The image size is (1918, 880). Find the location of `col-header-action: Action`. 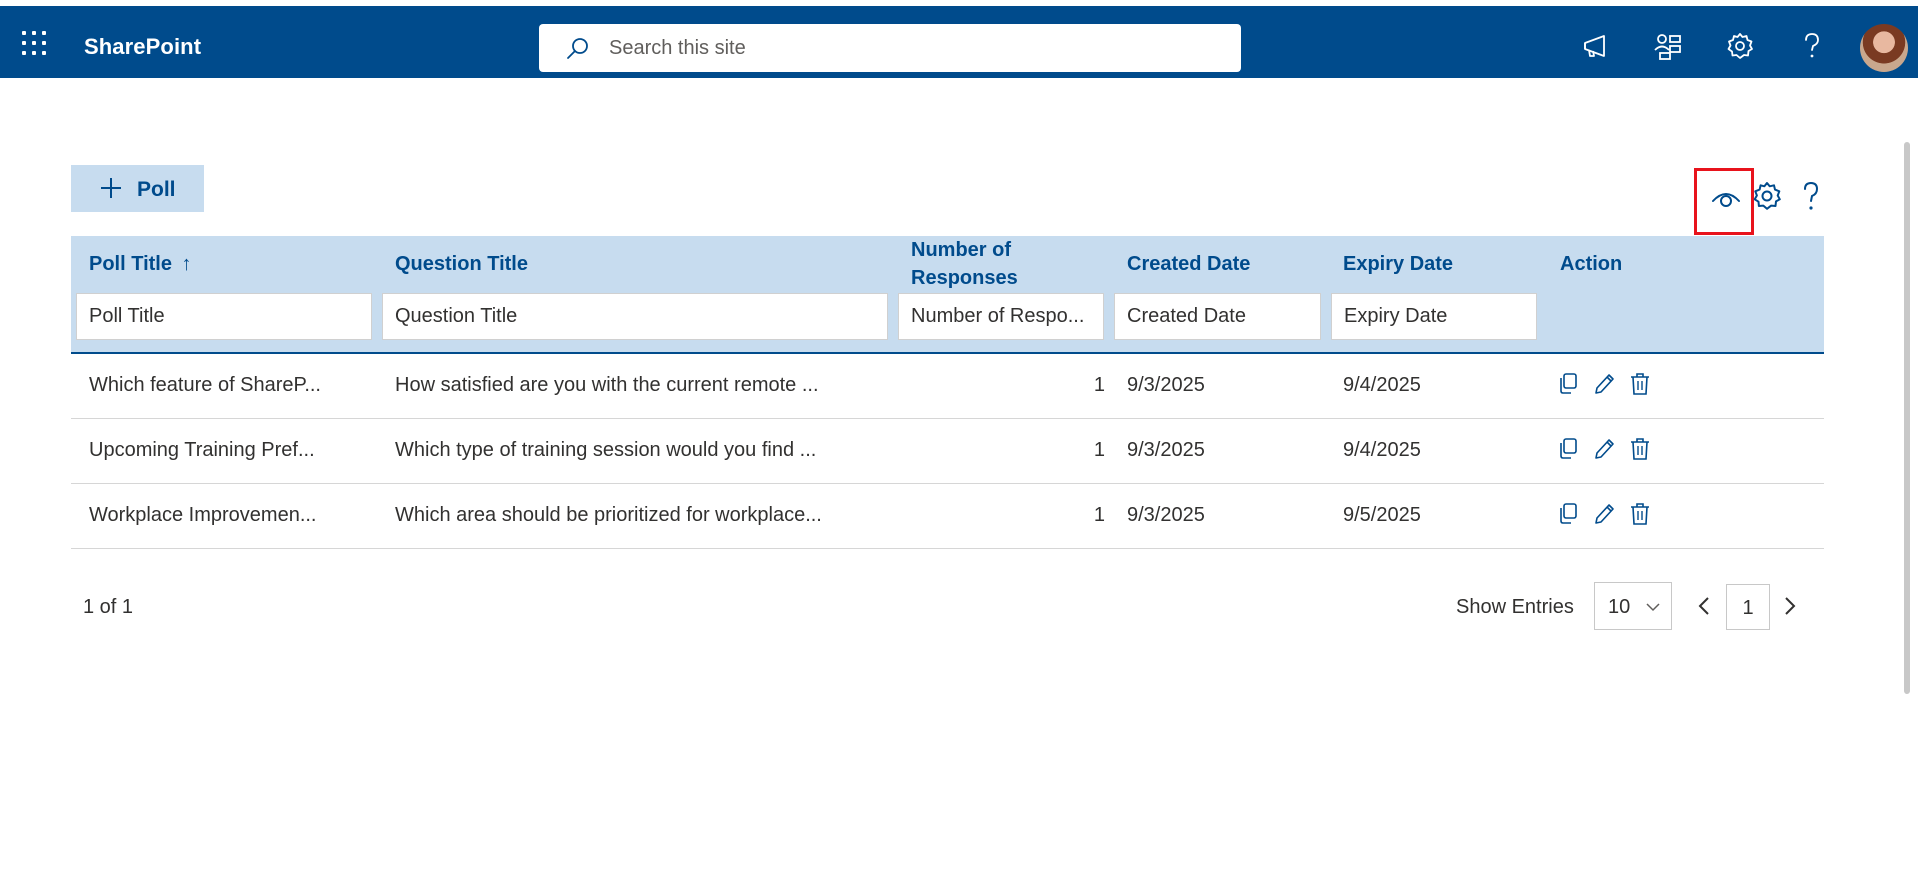

col-header-action: Action is located at coordinates (1591, 264).